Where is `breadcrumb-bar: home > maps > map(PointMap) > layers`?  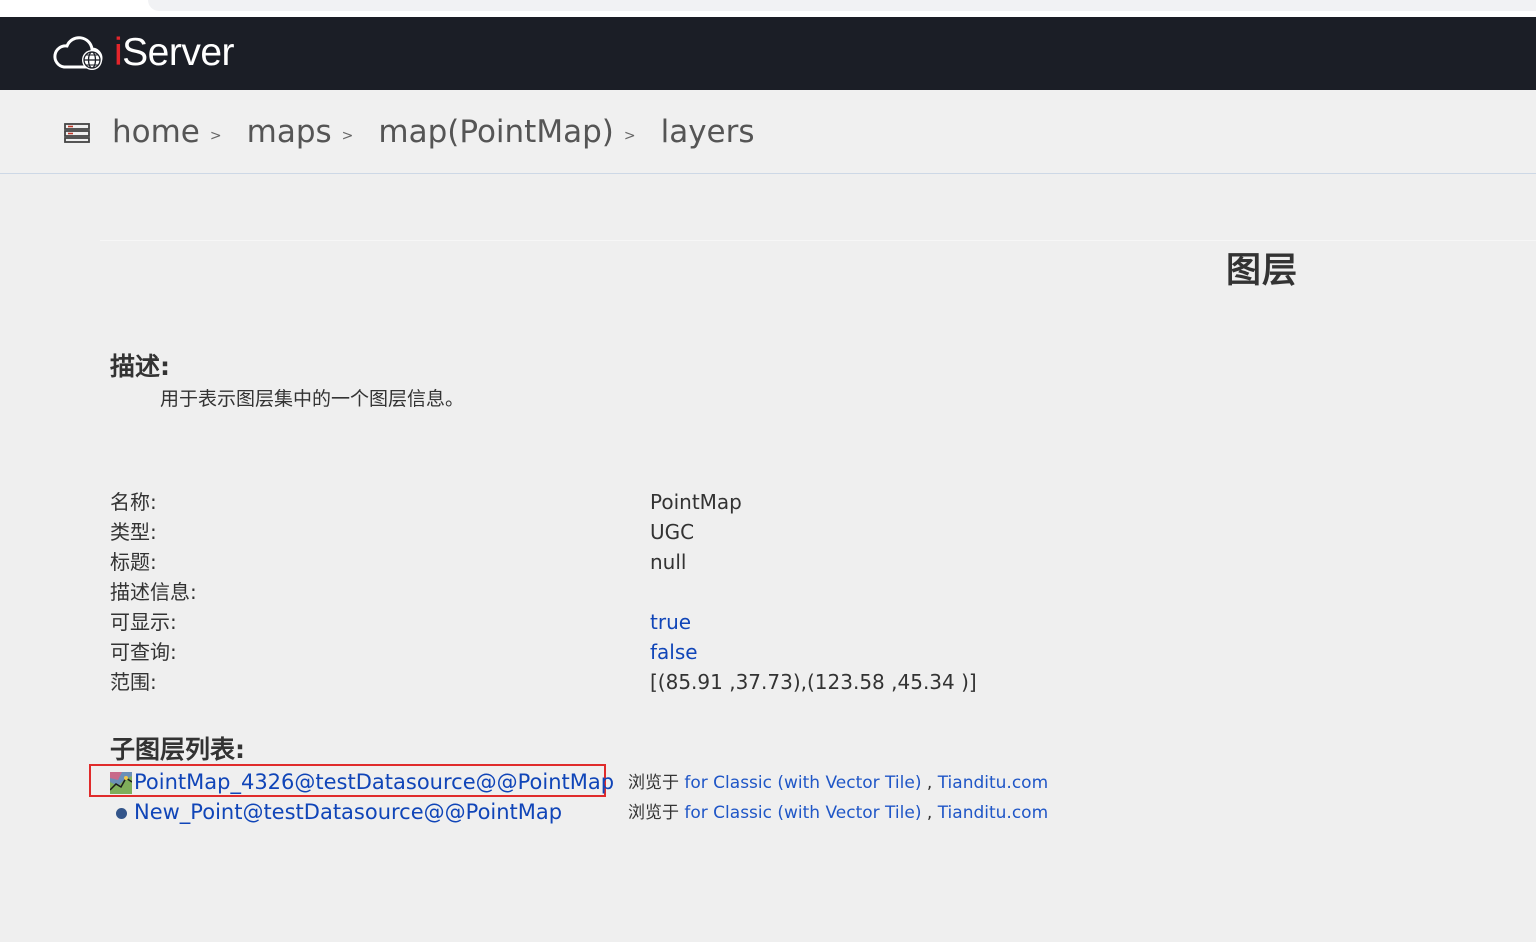 breadcrumb-bar: home > maps > map(PointMap) > layers is located at coordinates (768, 132).